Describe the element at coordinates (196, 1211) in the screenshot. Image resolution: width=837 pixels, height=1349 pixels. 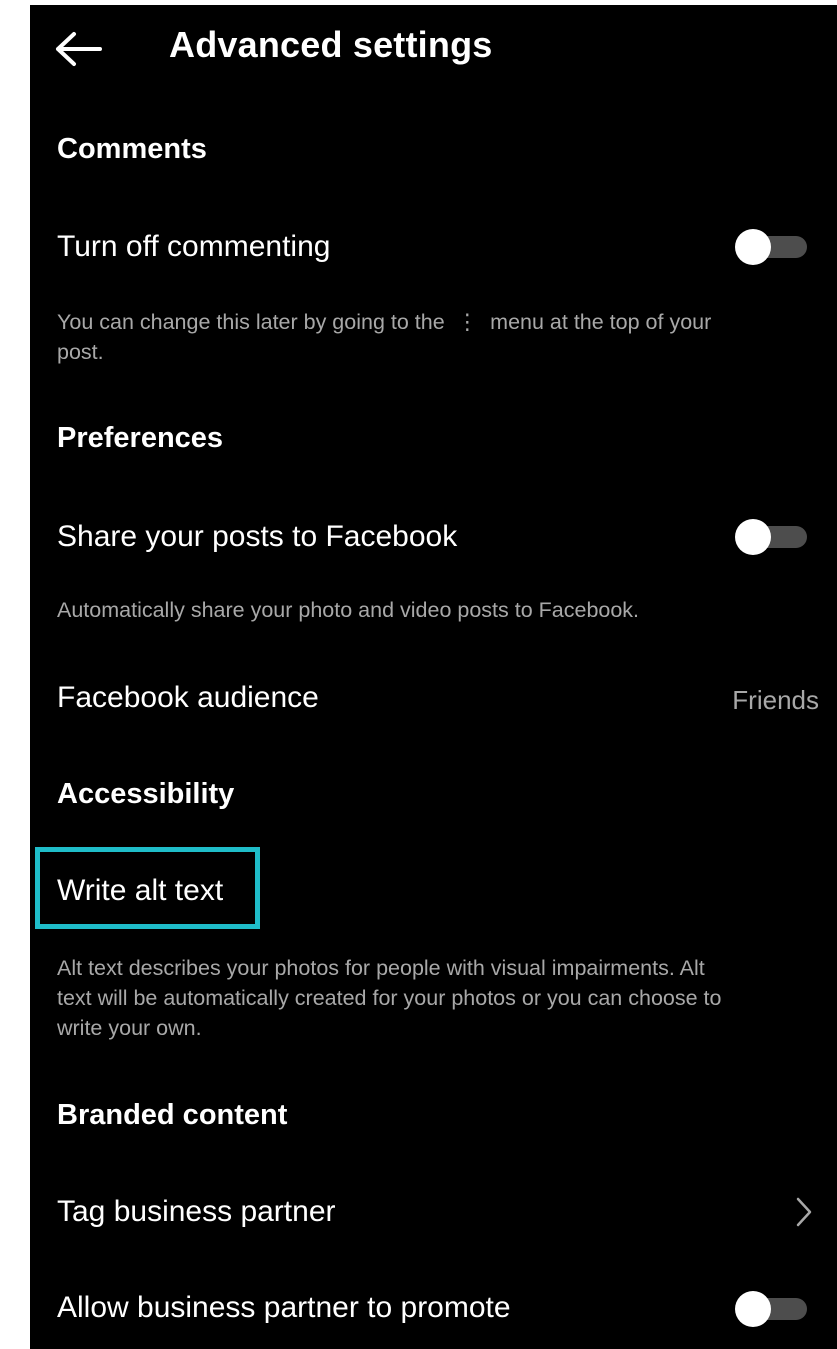
I see `tag-business-partner-label: Tag business partner` at that location.